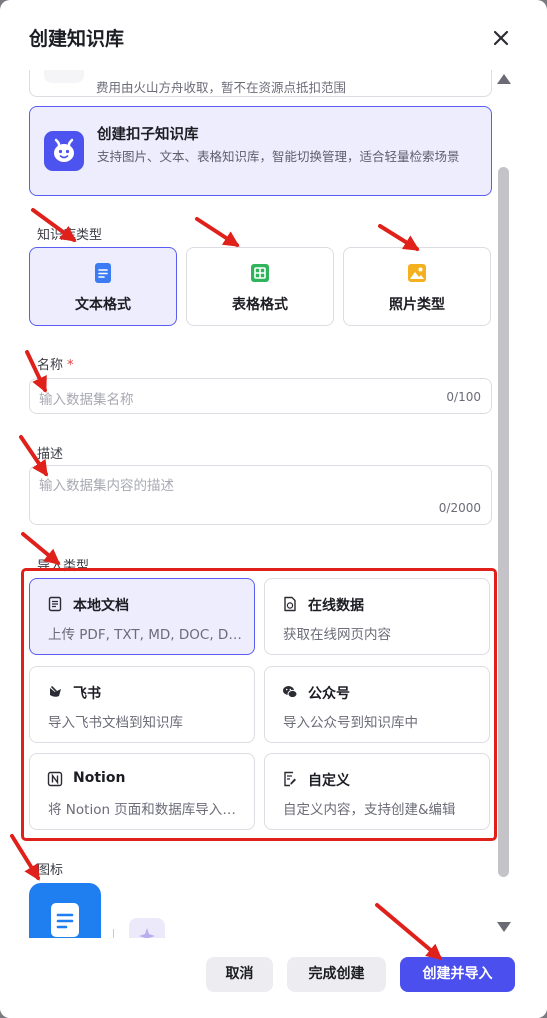  What do you see at coordinates (148, 135) in the screenshot?
I see `option-title: 创建扣子知识库` at bounding box center [148, 135].